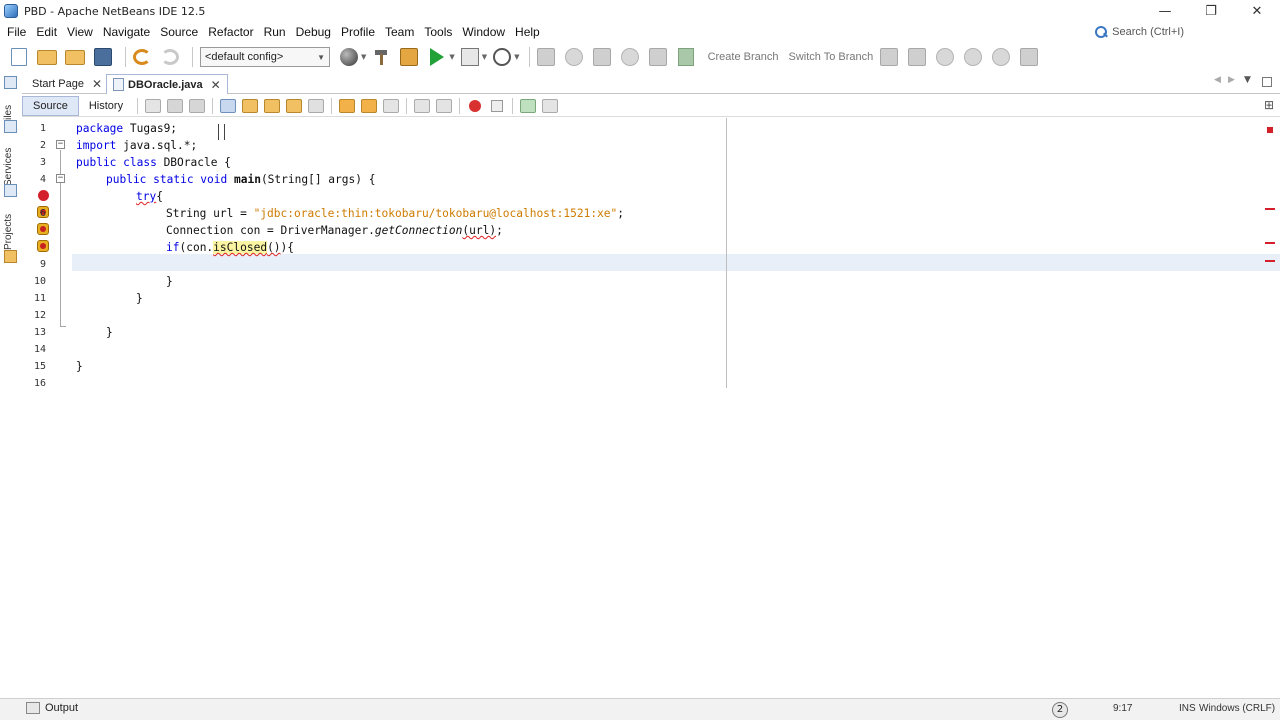 This screenshot has width=1280, height=720. I want to click on files-icon, so click(10, 126).